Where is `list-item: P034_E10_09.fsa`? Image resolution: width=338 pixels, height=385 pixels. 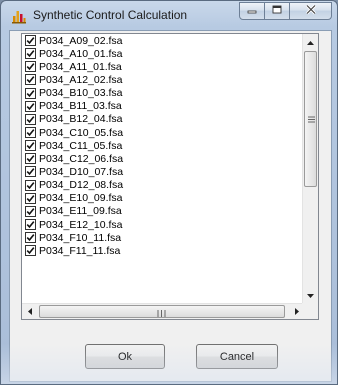 list-item: P034_E10_09.fsa is located at coordinates (163, 198).